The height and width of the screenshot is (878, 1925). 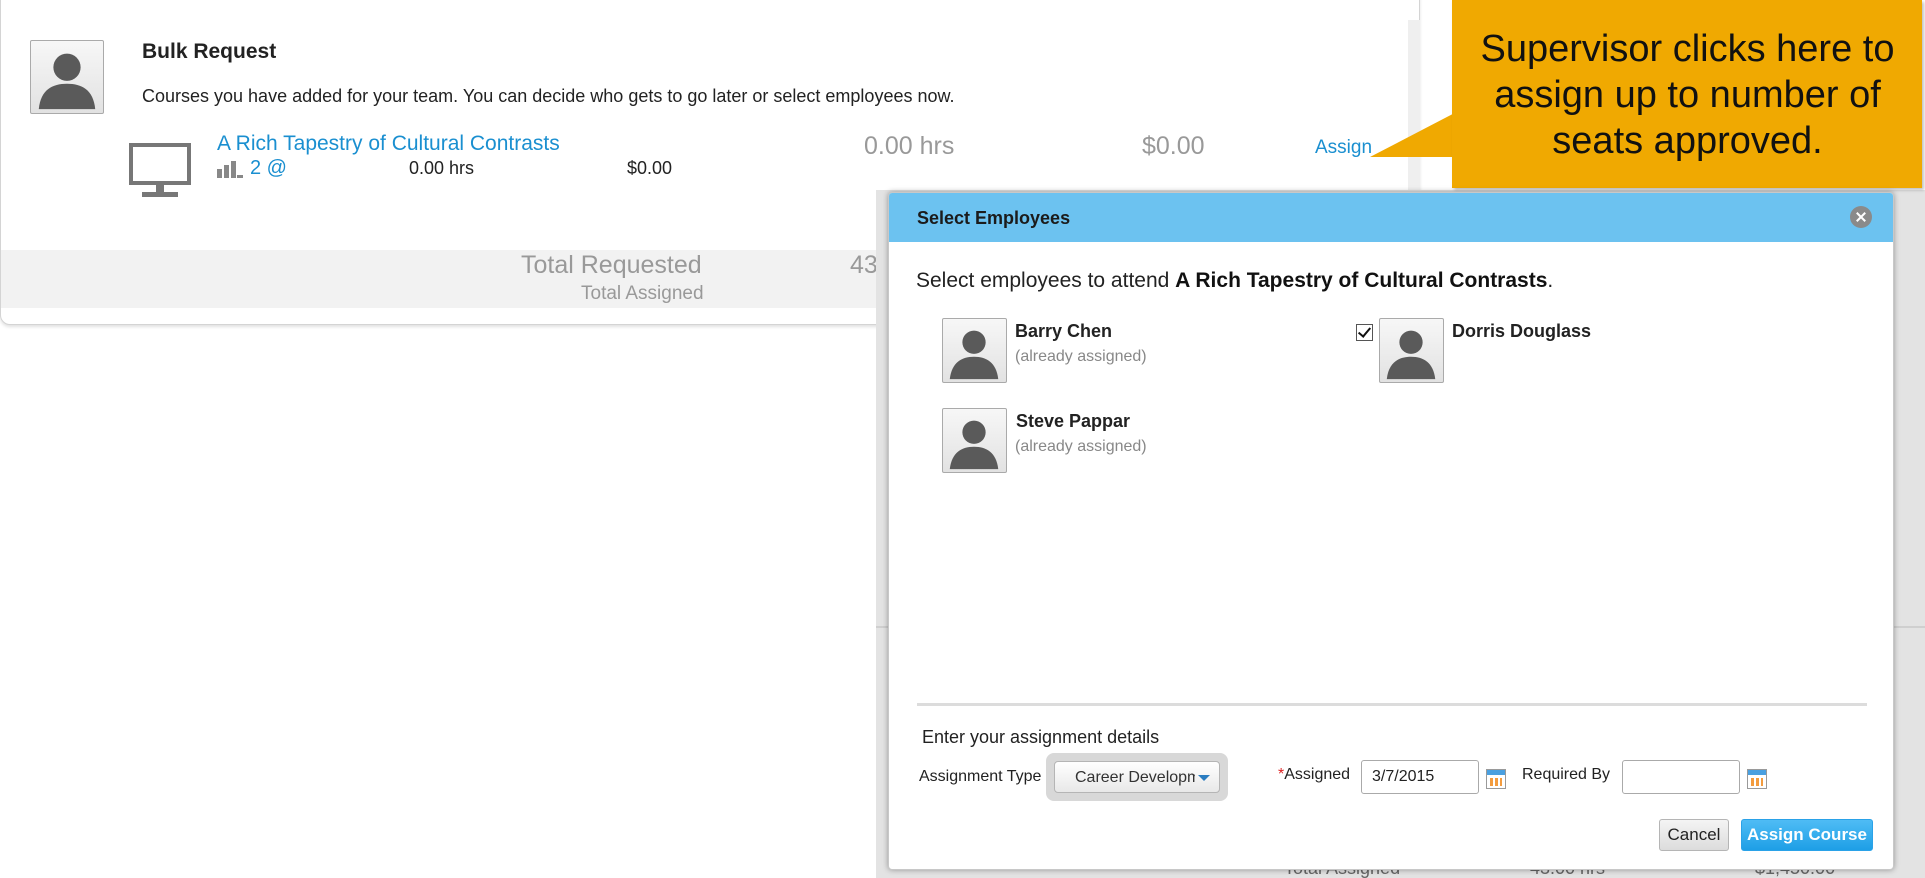 I want to click on employee-name: Dorris Douglass, so click(x=1522, y=331).